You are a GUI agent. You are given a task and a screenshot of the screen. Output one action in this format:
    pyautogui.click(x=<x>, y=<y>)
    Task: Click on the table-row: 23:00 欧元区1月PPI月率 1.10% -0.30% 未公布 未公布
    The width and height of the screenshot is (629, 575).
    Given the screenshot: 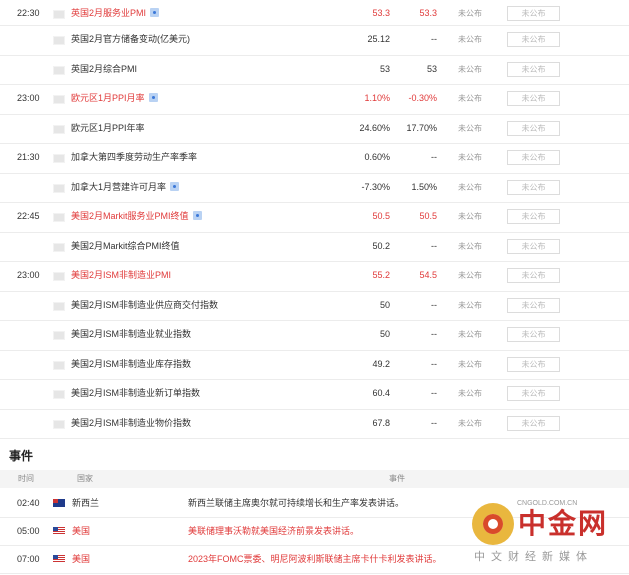 What is the action you would take?
    pyautogui.click(x=314, y=100)
    